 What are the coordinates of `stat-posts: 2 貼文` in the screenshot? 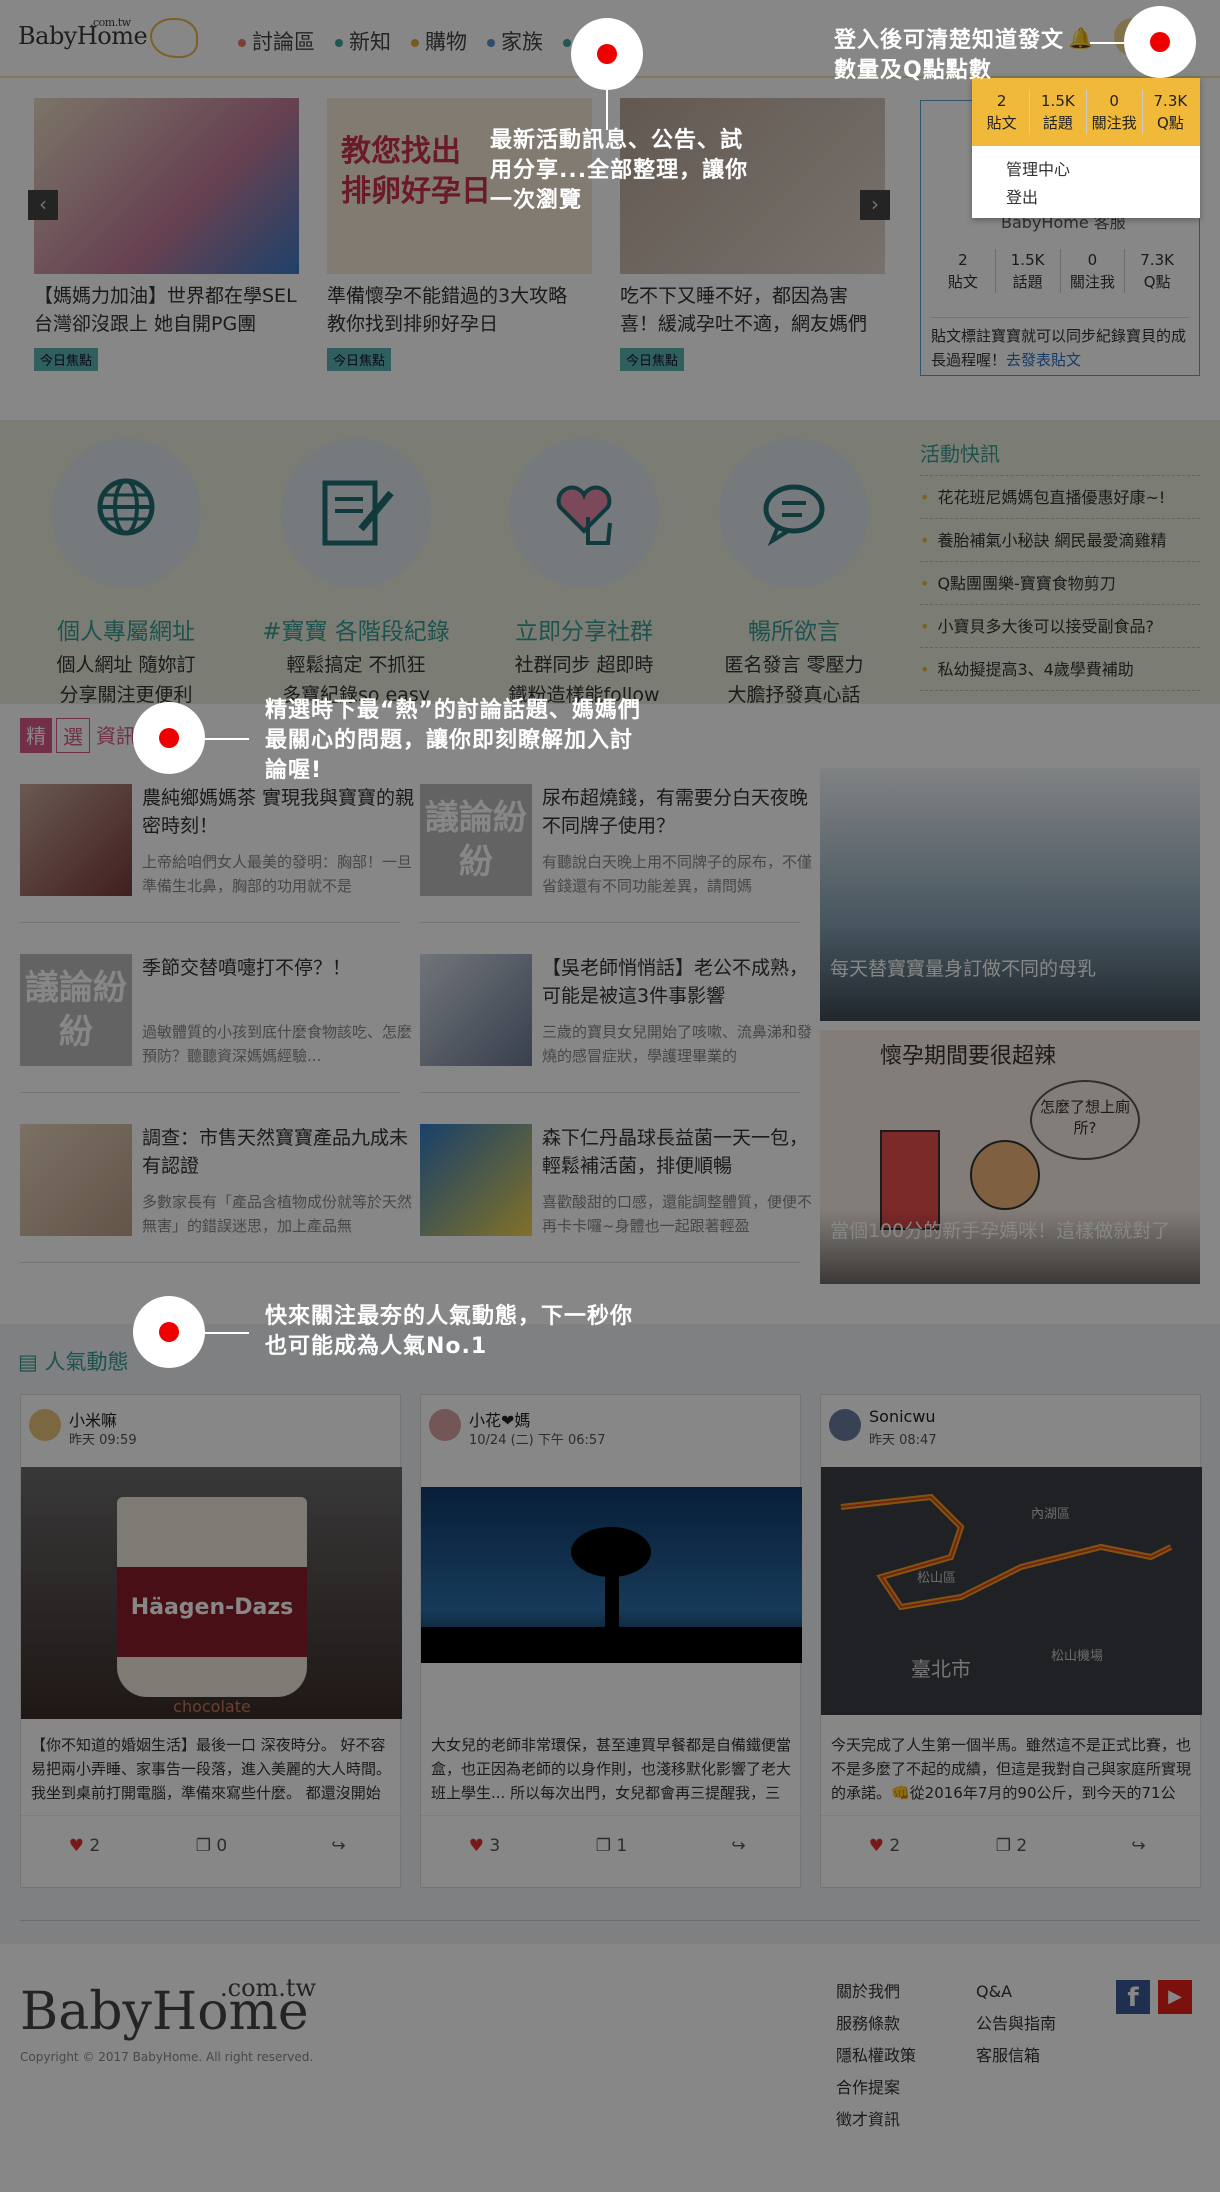 It's located at (1002, 112).